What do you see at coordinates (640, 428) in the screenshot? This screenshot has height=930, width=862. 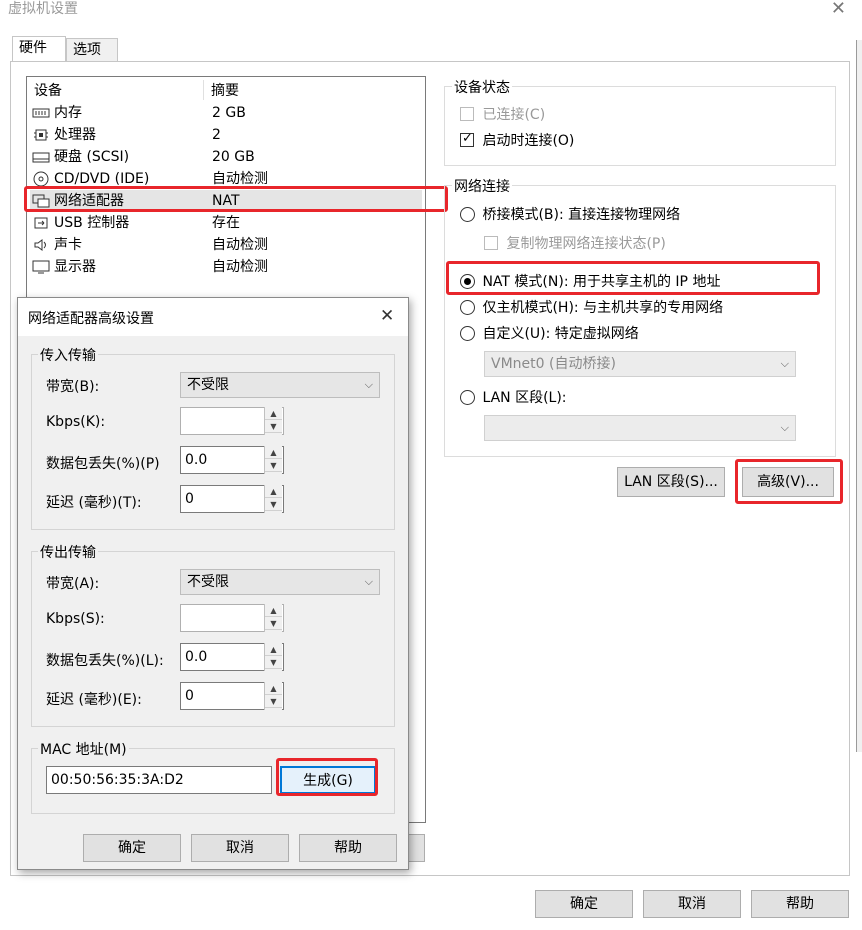 I see `lan-segment-select: ⌵` at bounding box center [640, 428].